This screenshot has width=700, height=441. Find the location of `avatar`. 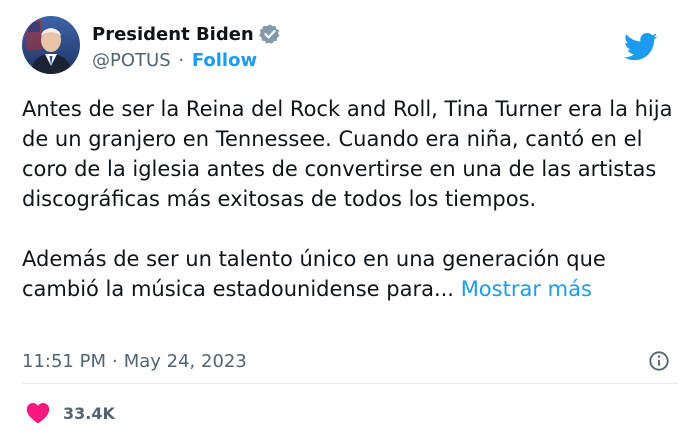

avatar is located at coordinates (51, 45).